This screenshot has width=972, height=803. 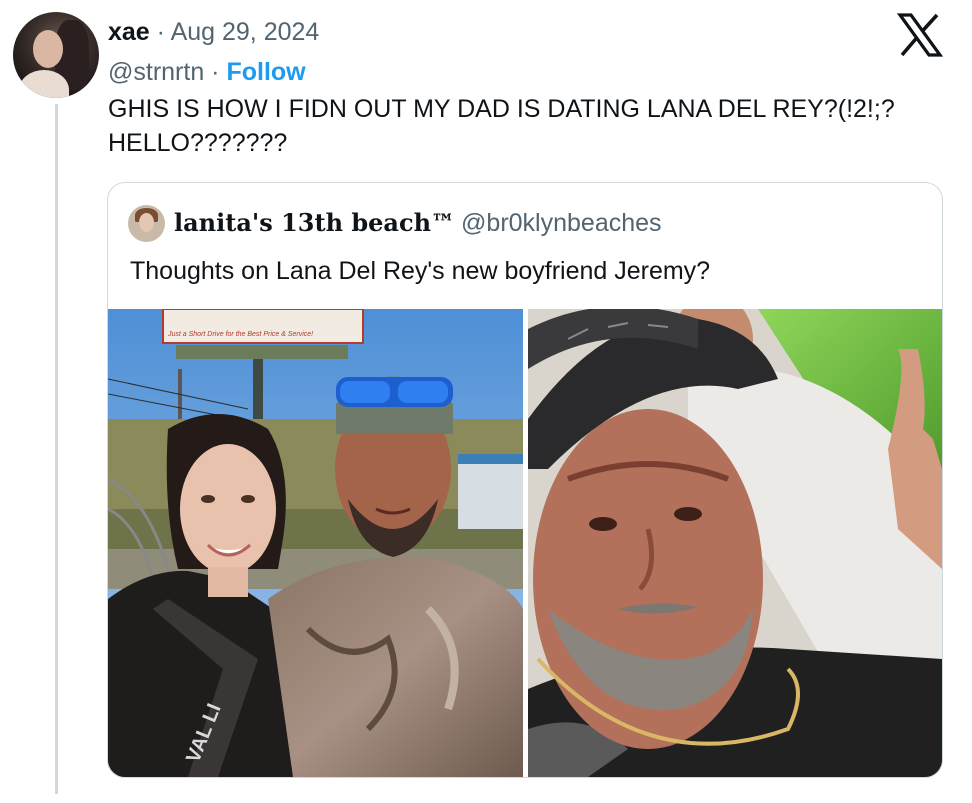 What do you see at coordinates (920, 35) in the screenshot?
I see `x-logo-icon` at bounding box center [920, 35].